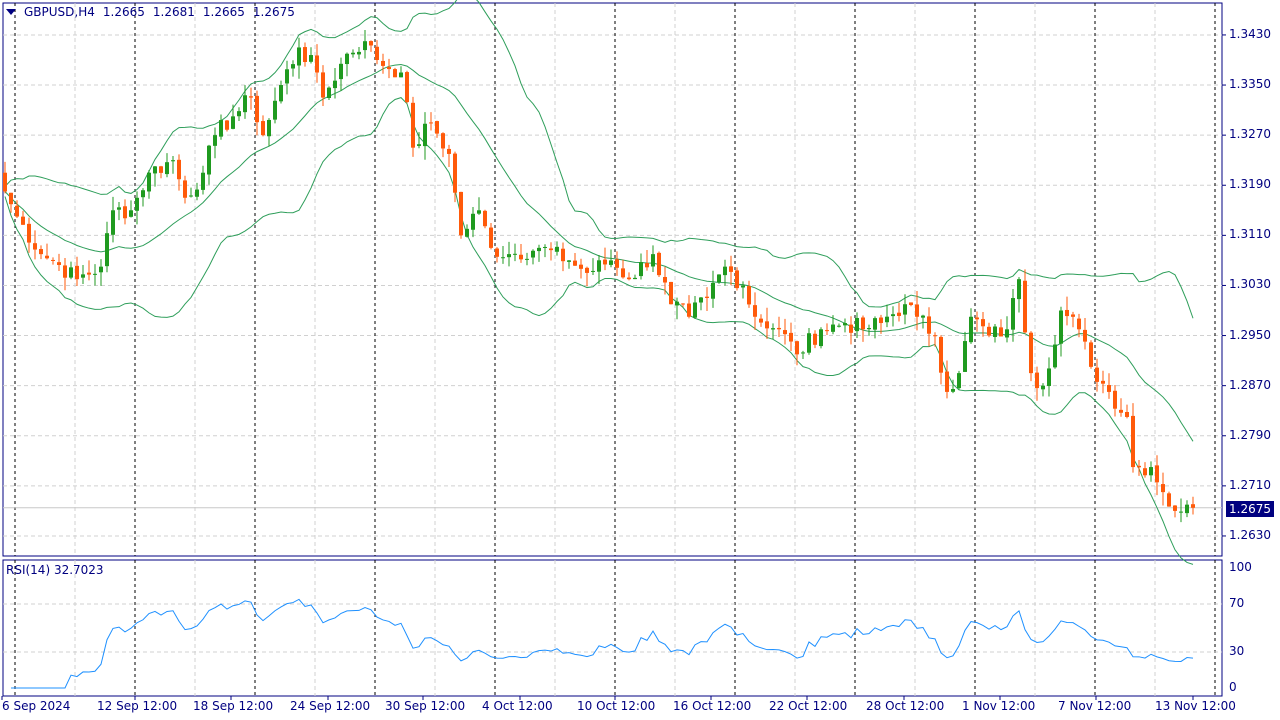 This screenshot has height=720, width=1280. I want to click on low-value: 1.2665, so click(223, 12).